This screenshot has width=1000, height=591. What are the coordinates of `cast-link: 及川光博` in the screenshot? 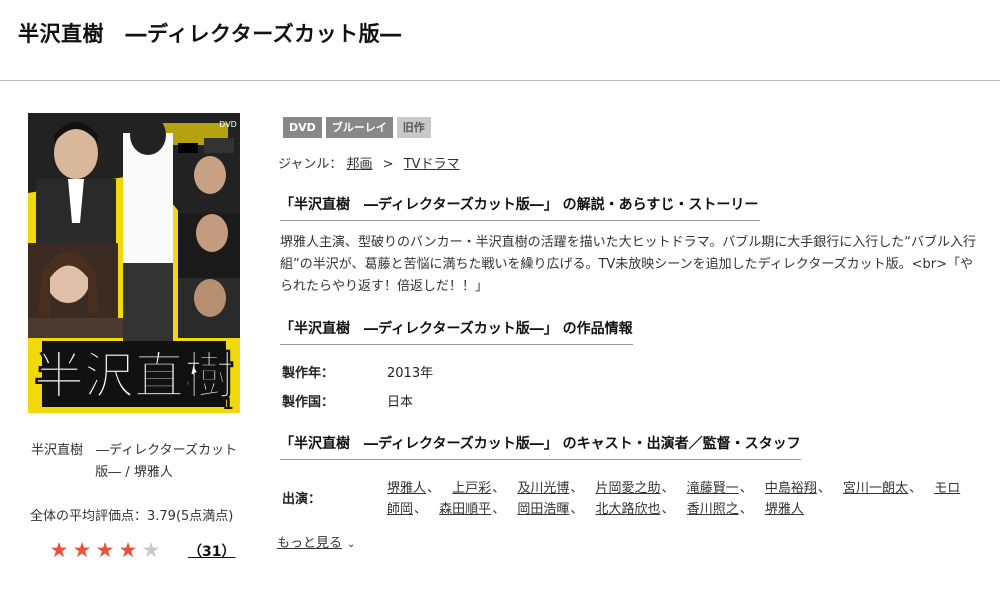 It's located at (543, 488).